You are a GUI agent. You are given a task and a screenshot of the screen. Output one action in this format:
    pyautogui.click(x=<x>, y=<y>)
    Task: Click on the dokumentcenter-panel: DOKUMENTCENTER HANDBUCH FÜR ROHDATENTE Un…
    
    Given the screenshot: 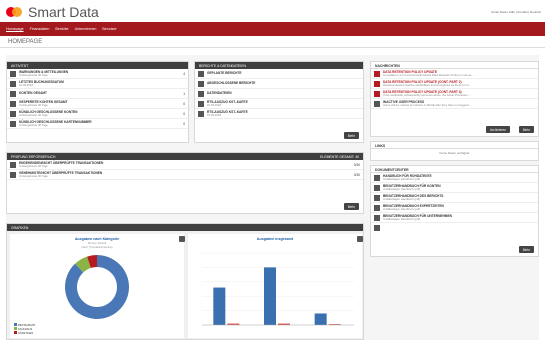 What is the action you would take?
    pyautogui.click(x=454, y=211)
    